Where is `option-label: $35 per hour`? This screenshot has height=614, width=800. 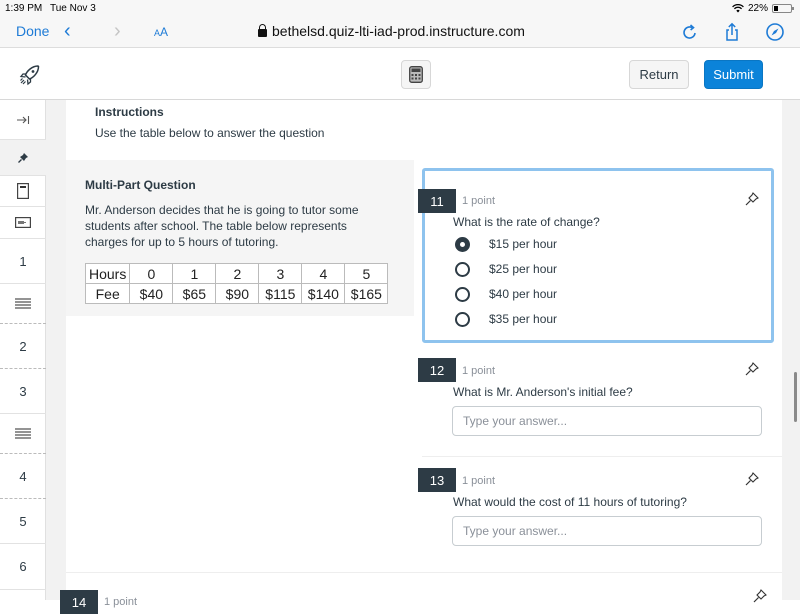
option-label: $35 per hour is located at coordinates (523, 319).